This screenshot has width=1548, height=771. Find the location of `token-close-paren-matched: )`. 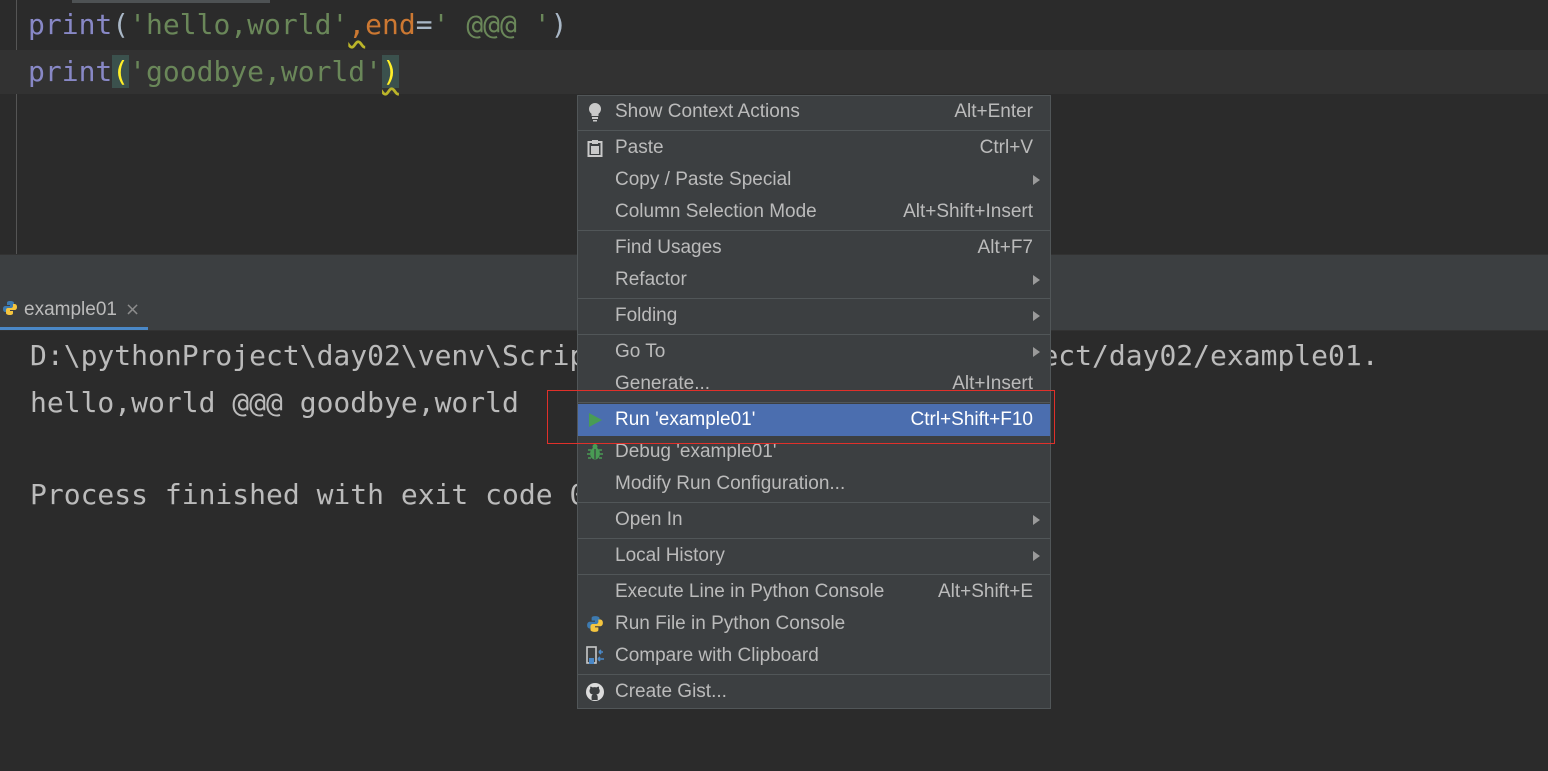

token-close-paren-matched: ) is located at coordinates (390, 71).